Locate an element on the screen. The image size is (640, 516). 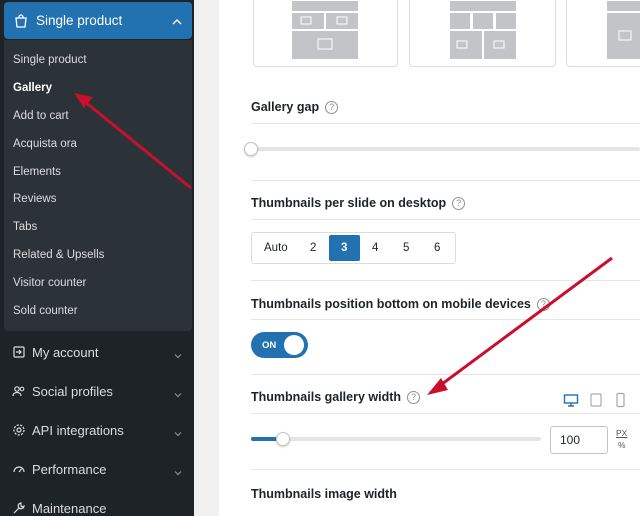
gallery-gap-slider-handle is located at coordinates (251, 149).